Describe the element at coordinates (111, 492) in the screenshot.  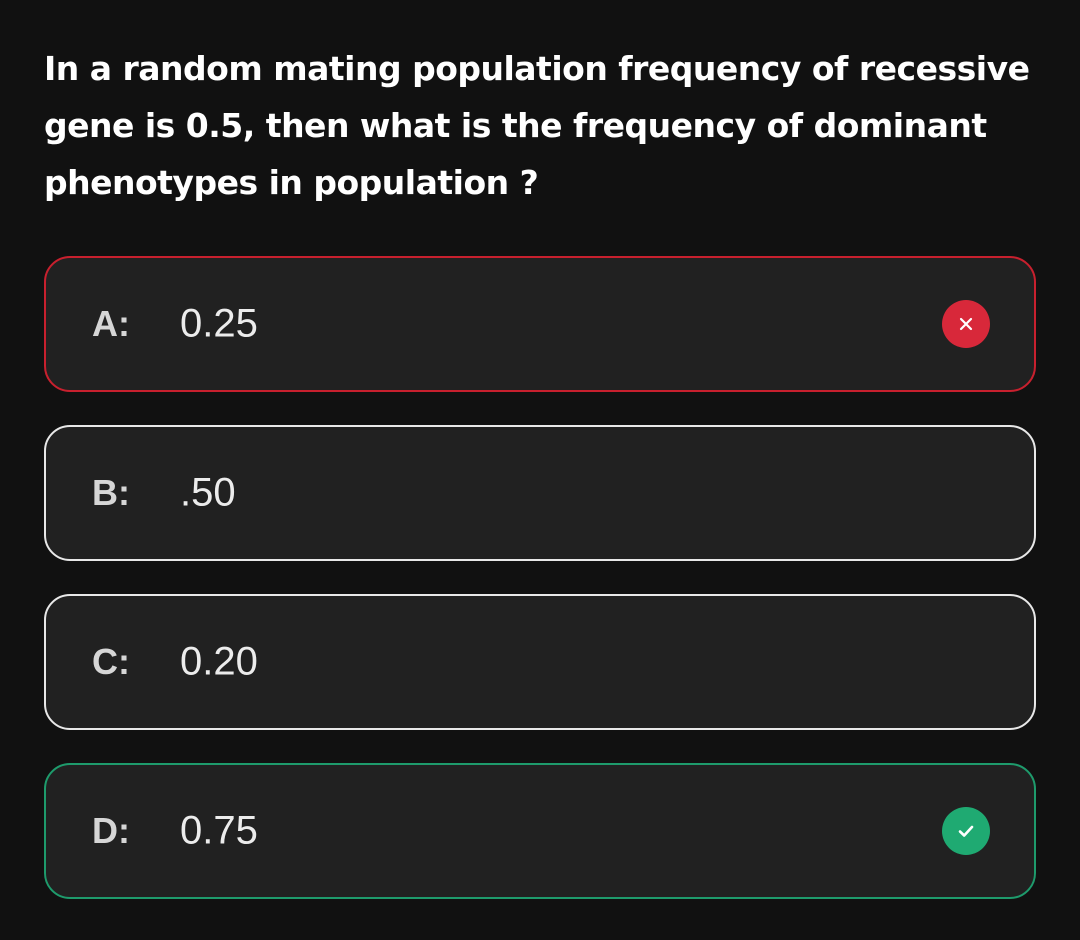
I see `option-letter: B:` at that location.